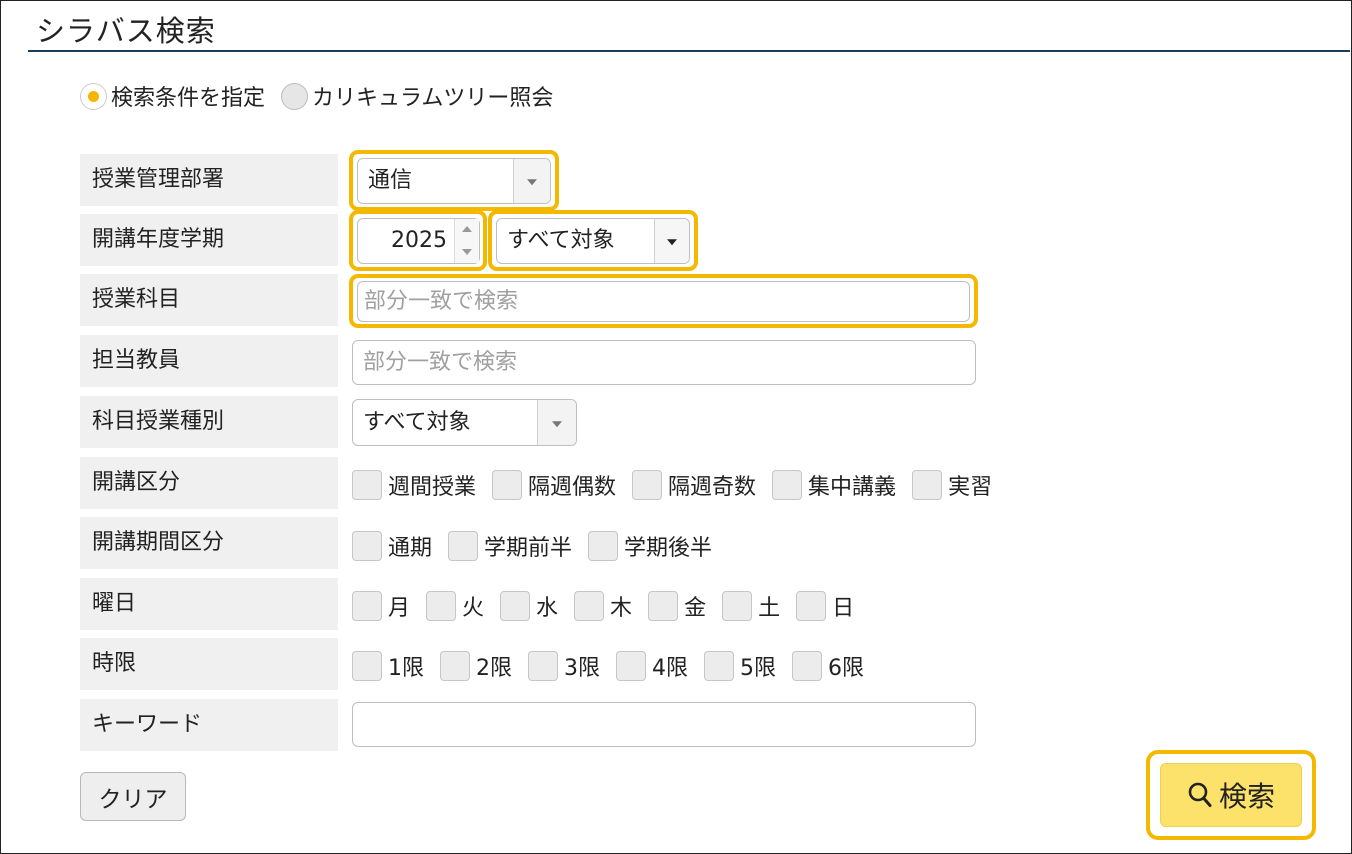 The image size is (1352, 854). Describe the element at coordinates (582, 666) in the screenshot. I see `checkbox-label: 3限` at that location.